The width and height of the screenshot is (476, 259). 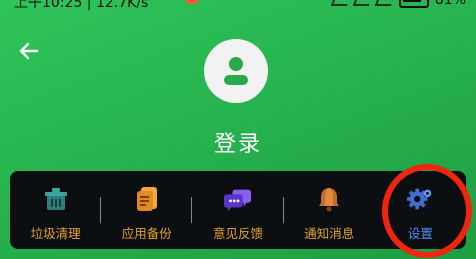 What do you see at coordinates (238, 233) in the screenshot?
I see `menu-item-label: 意见反馈` at bounding box center [238, 233].